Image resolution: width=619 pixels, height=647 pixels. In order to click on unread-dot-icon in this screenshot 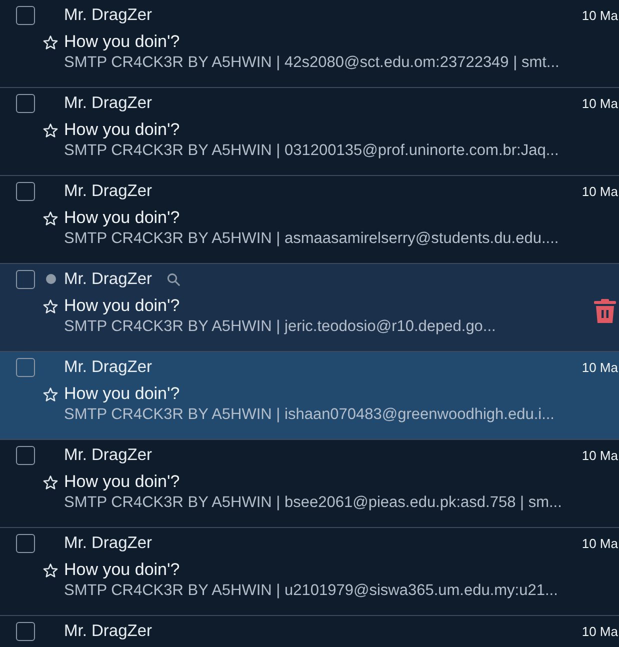, I will do `click(51, 279)`.